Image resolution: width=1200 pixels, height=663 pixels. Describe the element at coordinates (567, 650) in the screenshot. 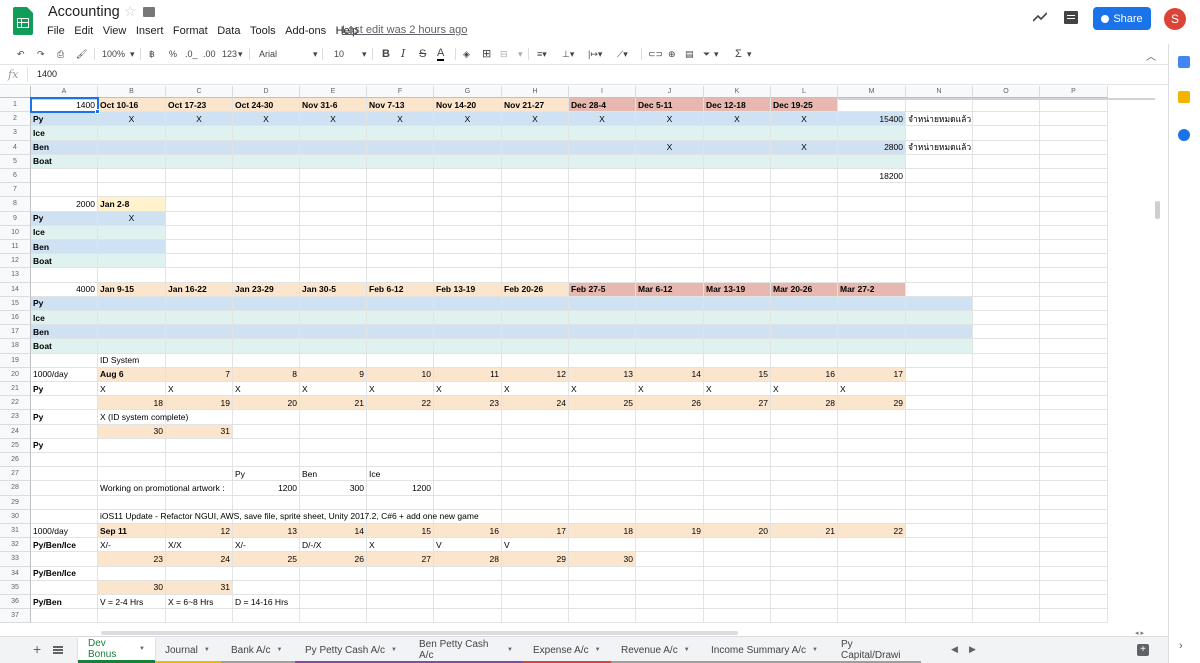

I see `sheet-tab-expense-a-c: Expense A/c ▼` at that location.